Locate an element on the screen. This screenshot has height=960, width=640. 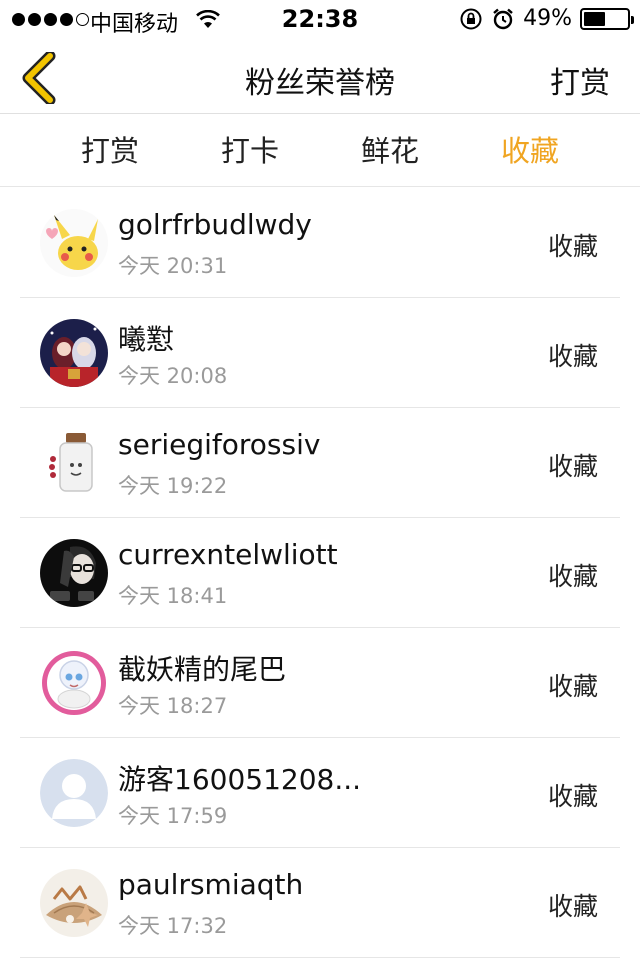
list-item: 截妖精的尾巴 今天 18:27 收藏 is located at coordinates (320, 683).